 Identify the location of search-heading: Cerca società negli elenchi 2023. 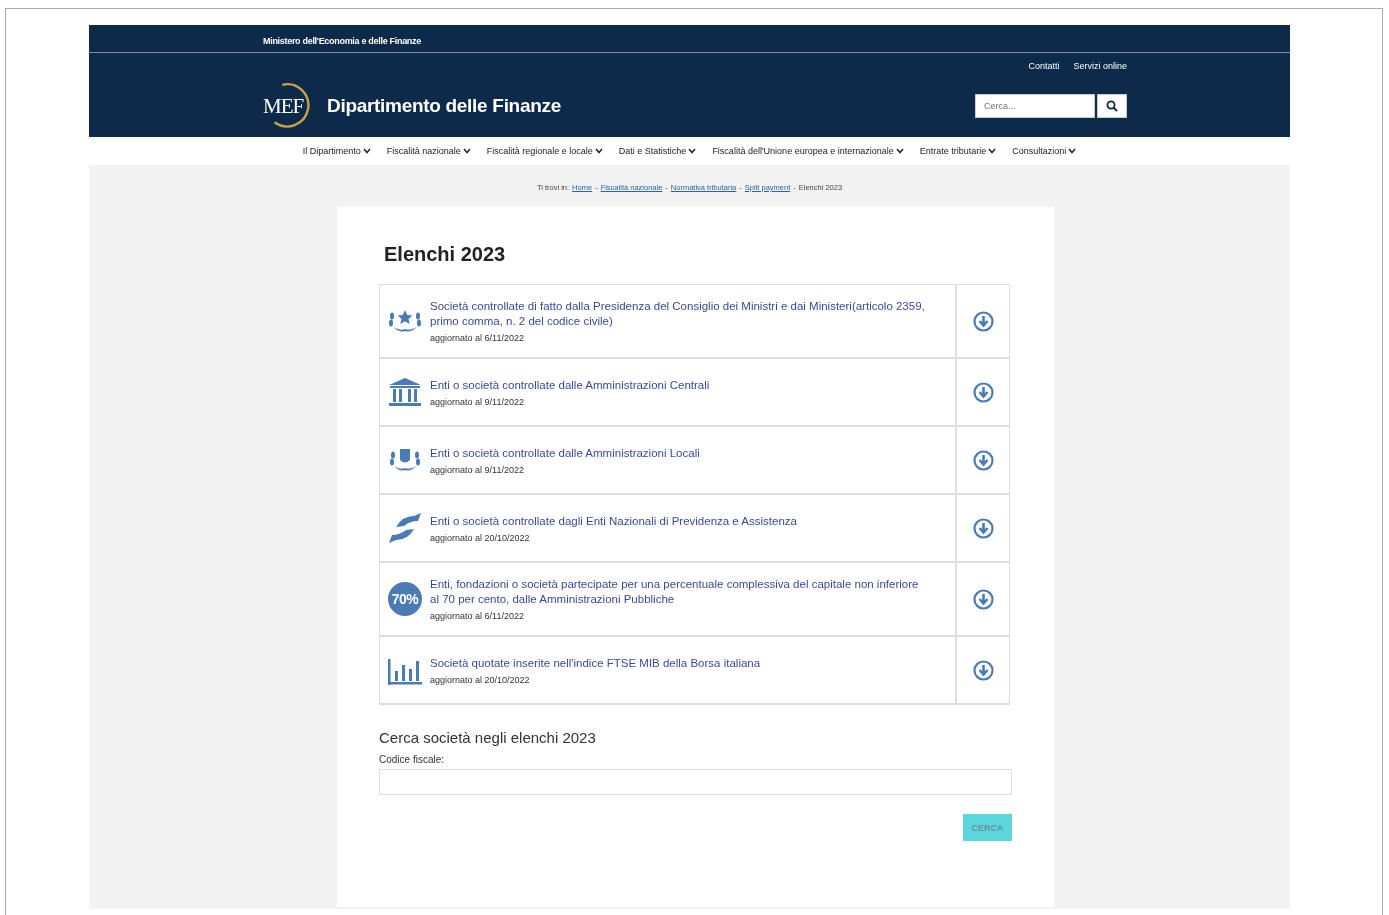
(488, 737).